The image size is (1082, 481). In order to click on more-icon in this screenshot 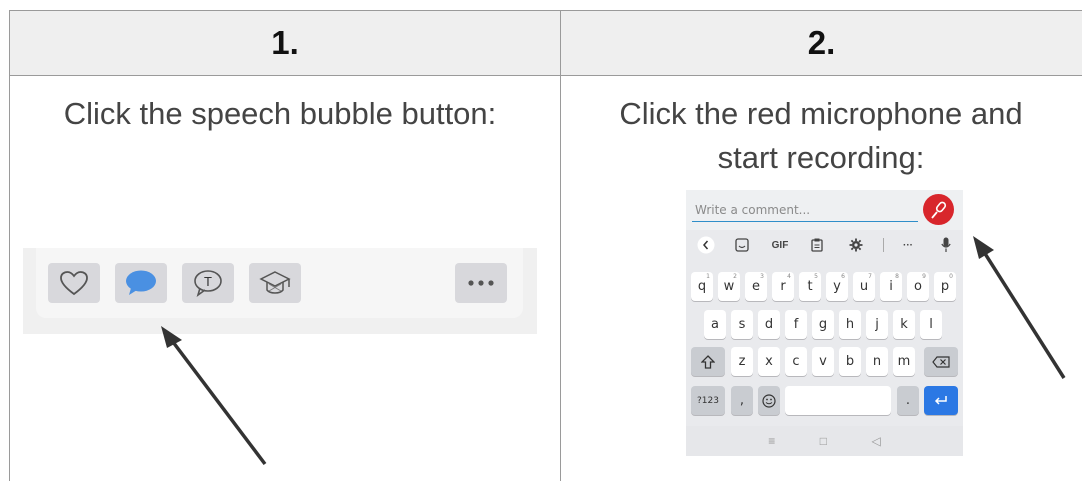, I will do `click(481, 283)`.